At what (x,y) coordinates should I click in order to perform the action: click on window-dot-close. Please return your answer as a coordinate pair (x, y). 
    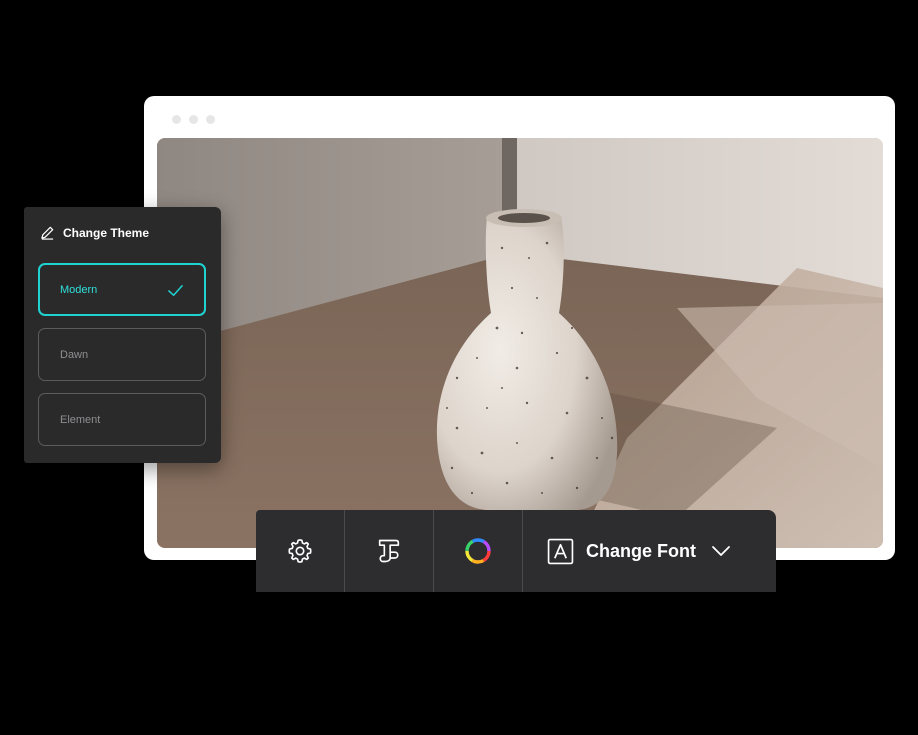
    Looking at the image, I should click on (176, 119).